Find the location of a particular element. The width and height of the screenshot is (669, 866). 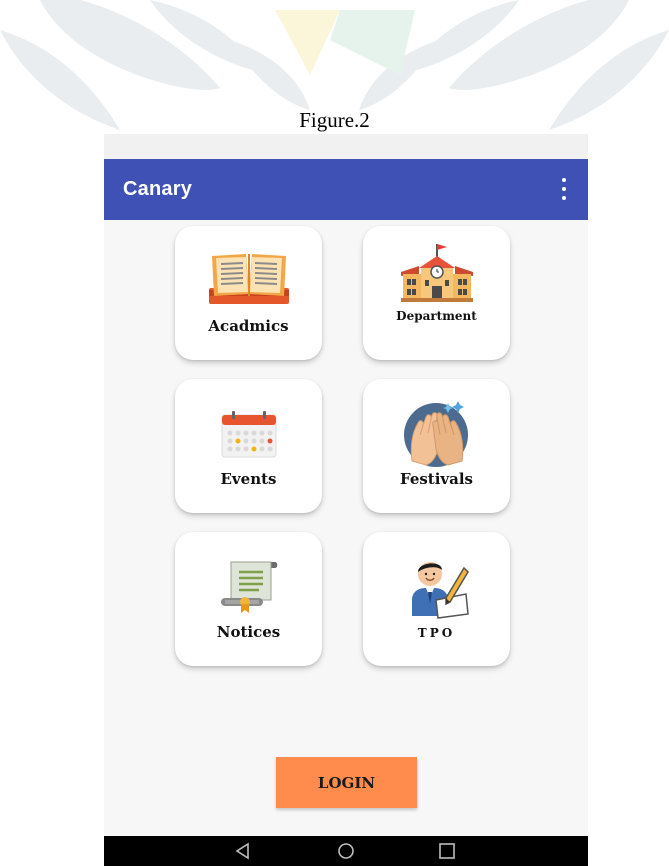

scroll-certificate-icon is located at coordinates (248, 587).